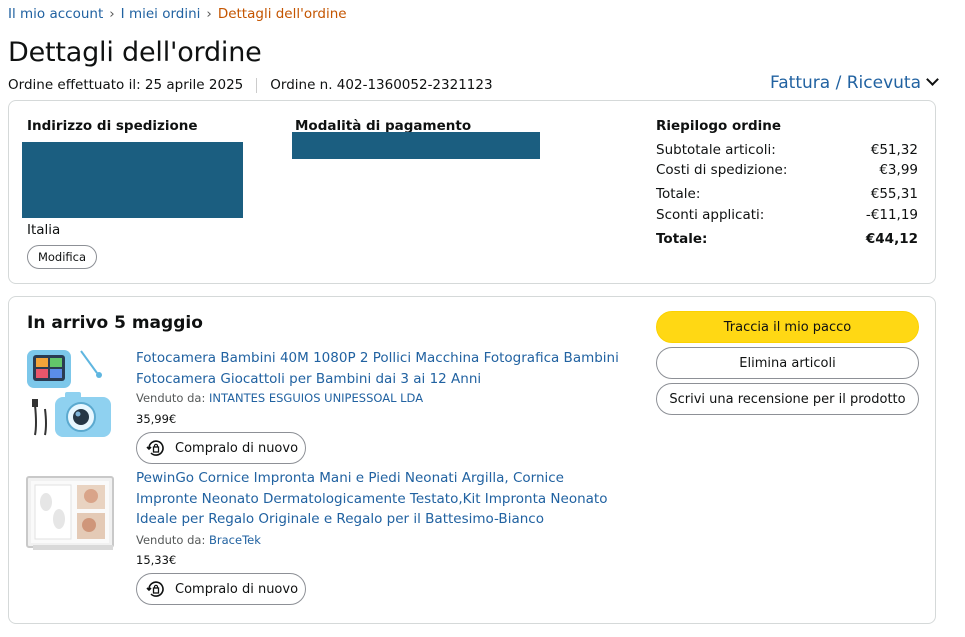 This screenshot has height=637, width=965. I want to click on summary-value: €44,12, so click(891, 239).